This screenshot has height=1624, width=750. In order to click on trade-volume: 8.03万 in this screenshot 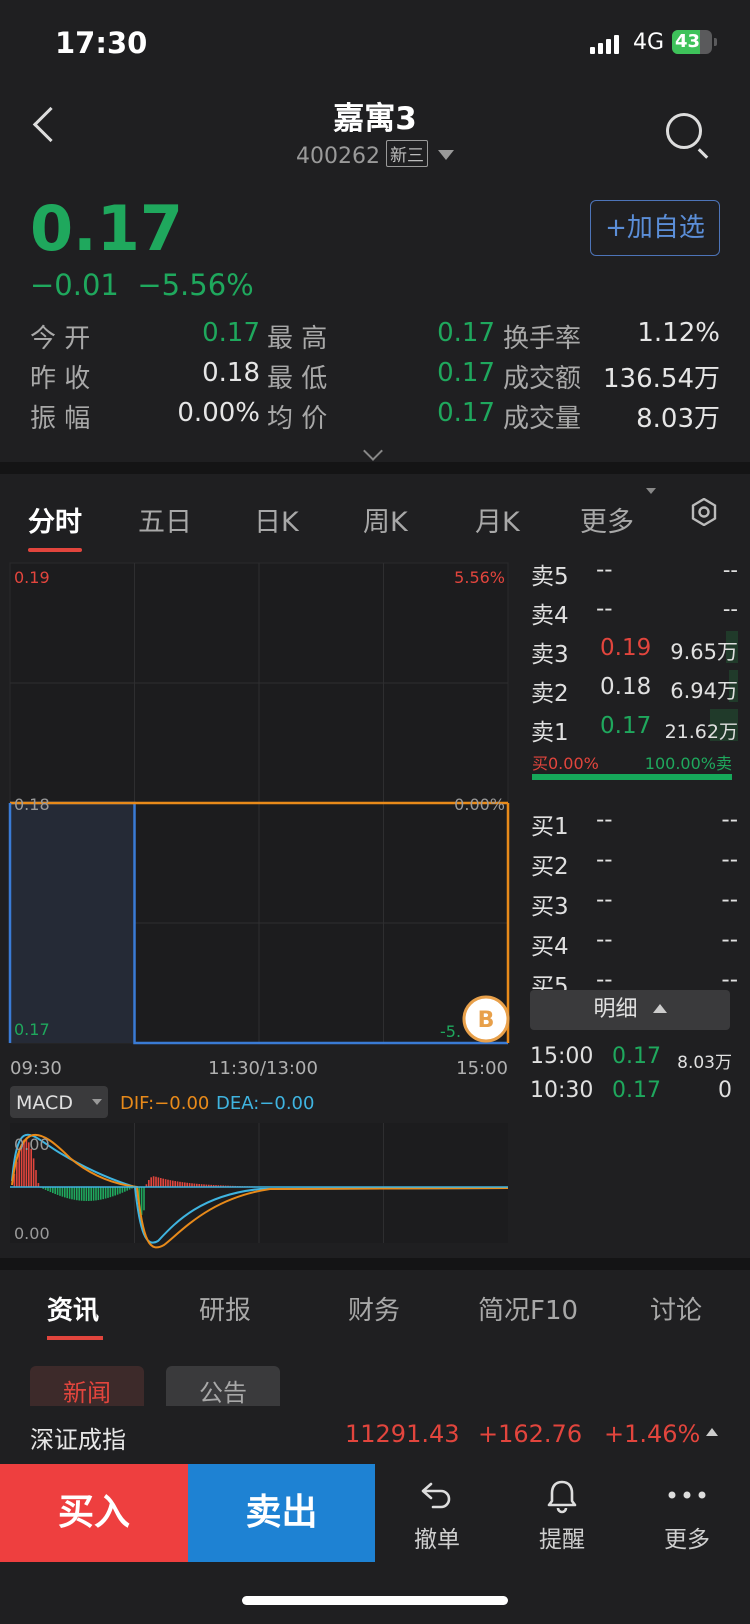, I will do `click(704, 1063)`.